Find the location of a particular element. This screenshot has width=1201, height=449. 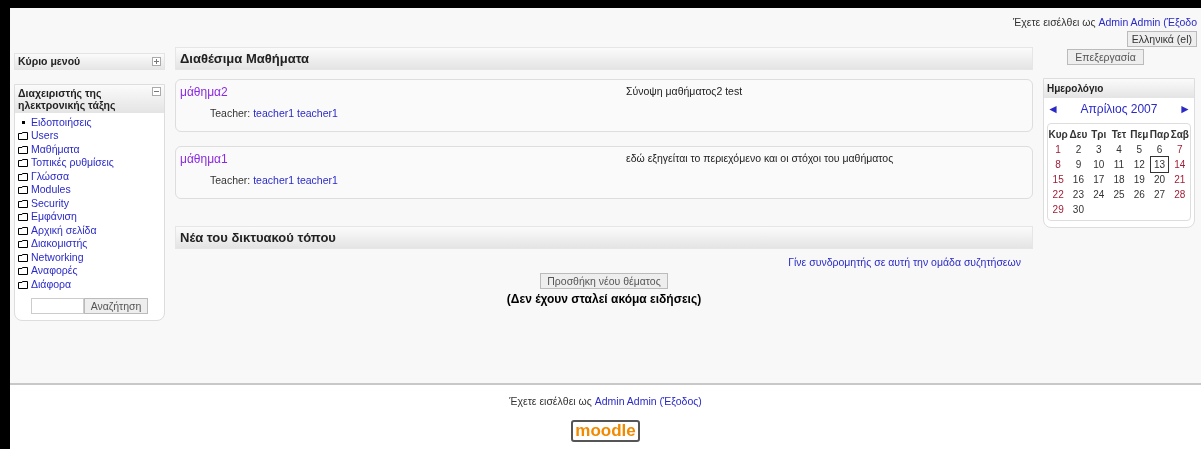

calendar-day: 15 is located at coordinates (1058, 179).